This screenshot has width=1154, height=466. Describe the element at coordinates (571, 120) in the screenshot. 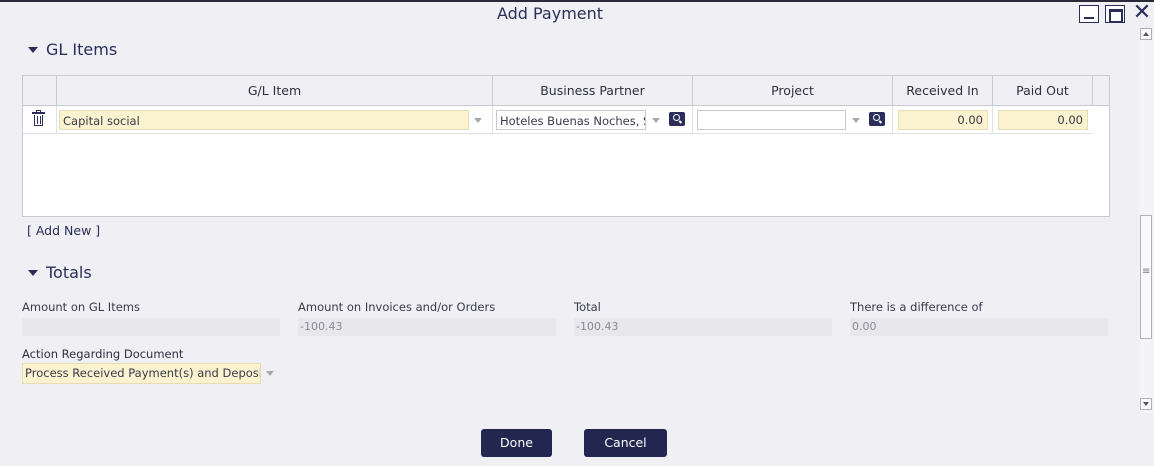

I see `business-partner-combo: Hoteles Buenas Noches, S.` at that location.